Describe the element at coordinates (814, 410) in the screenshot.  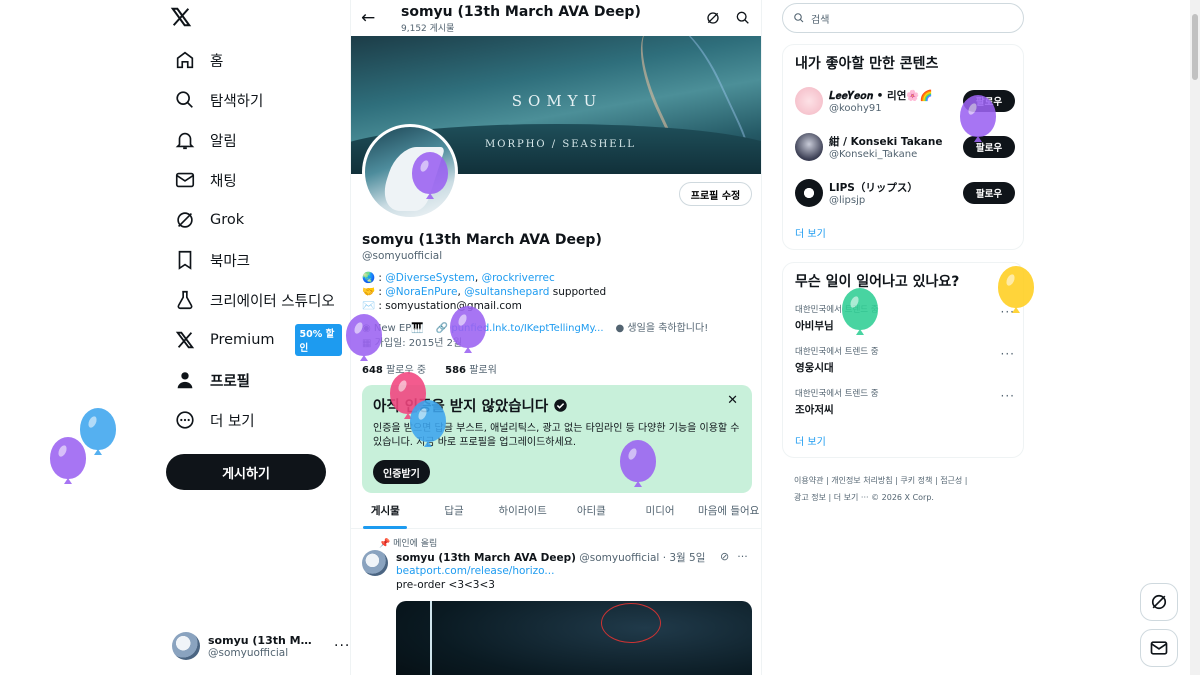
I see `trend-name: 조아저씨` at that location.